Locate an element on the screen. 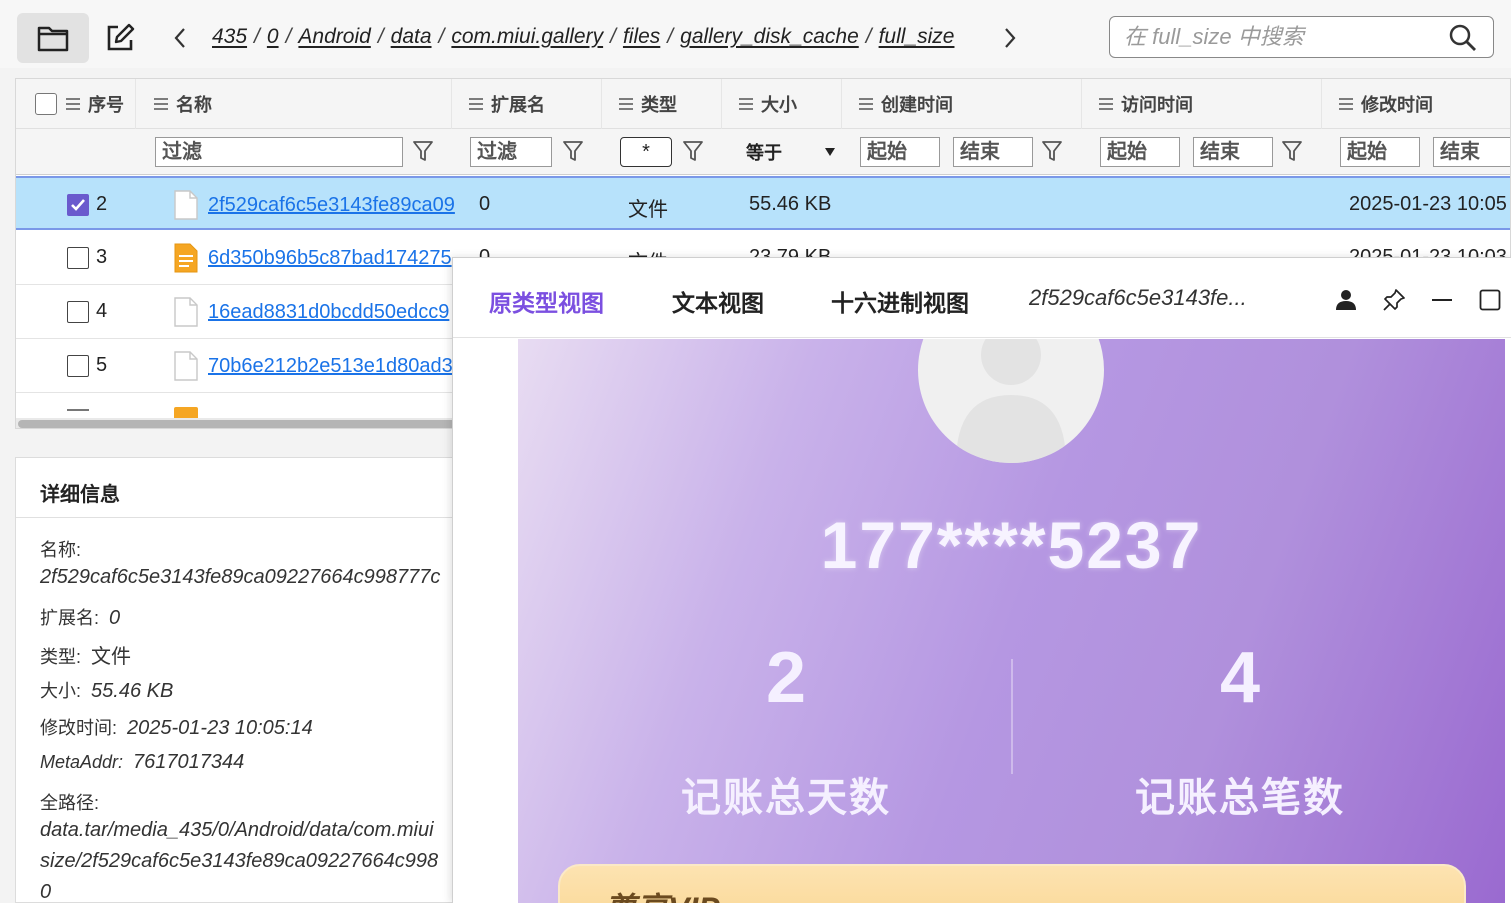 Image resolution: width=1511 pixels, height=903 pixels. search-input is located at coordinates (1279, 37).